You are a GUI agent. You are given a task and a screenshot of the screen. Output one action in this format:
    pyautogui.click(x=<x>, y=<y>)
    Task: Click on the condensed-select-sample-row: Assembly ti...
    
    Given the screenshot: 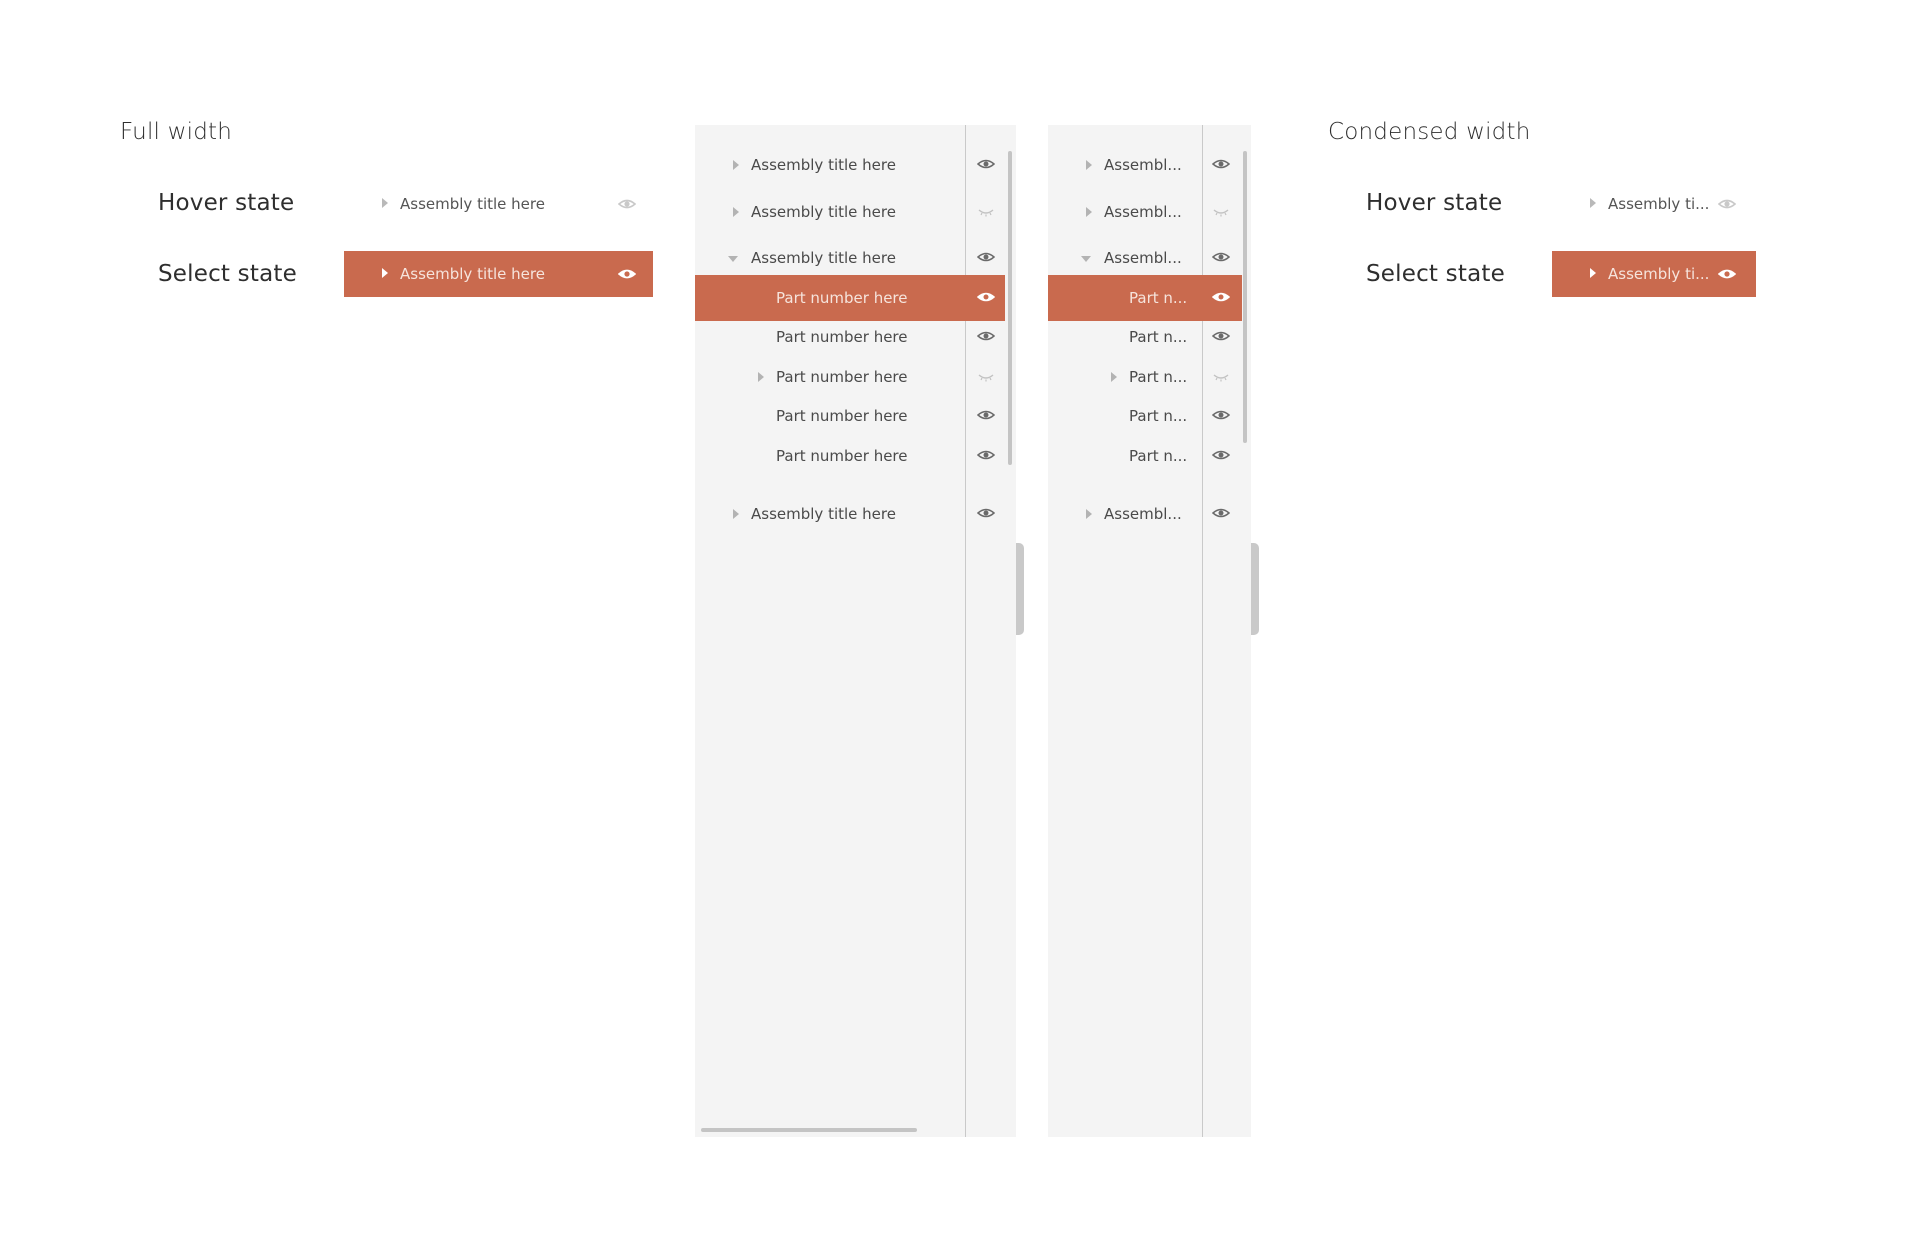 What is the action you would take?
    pyautogui.click(x=1654, y=274)
    